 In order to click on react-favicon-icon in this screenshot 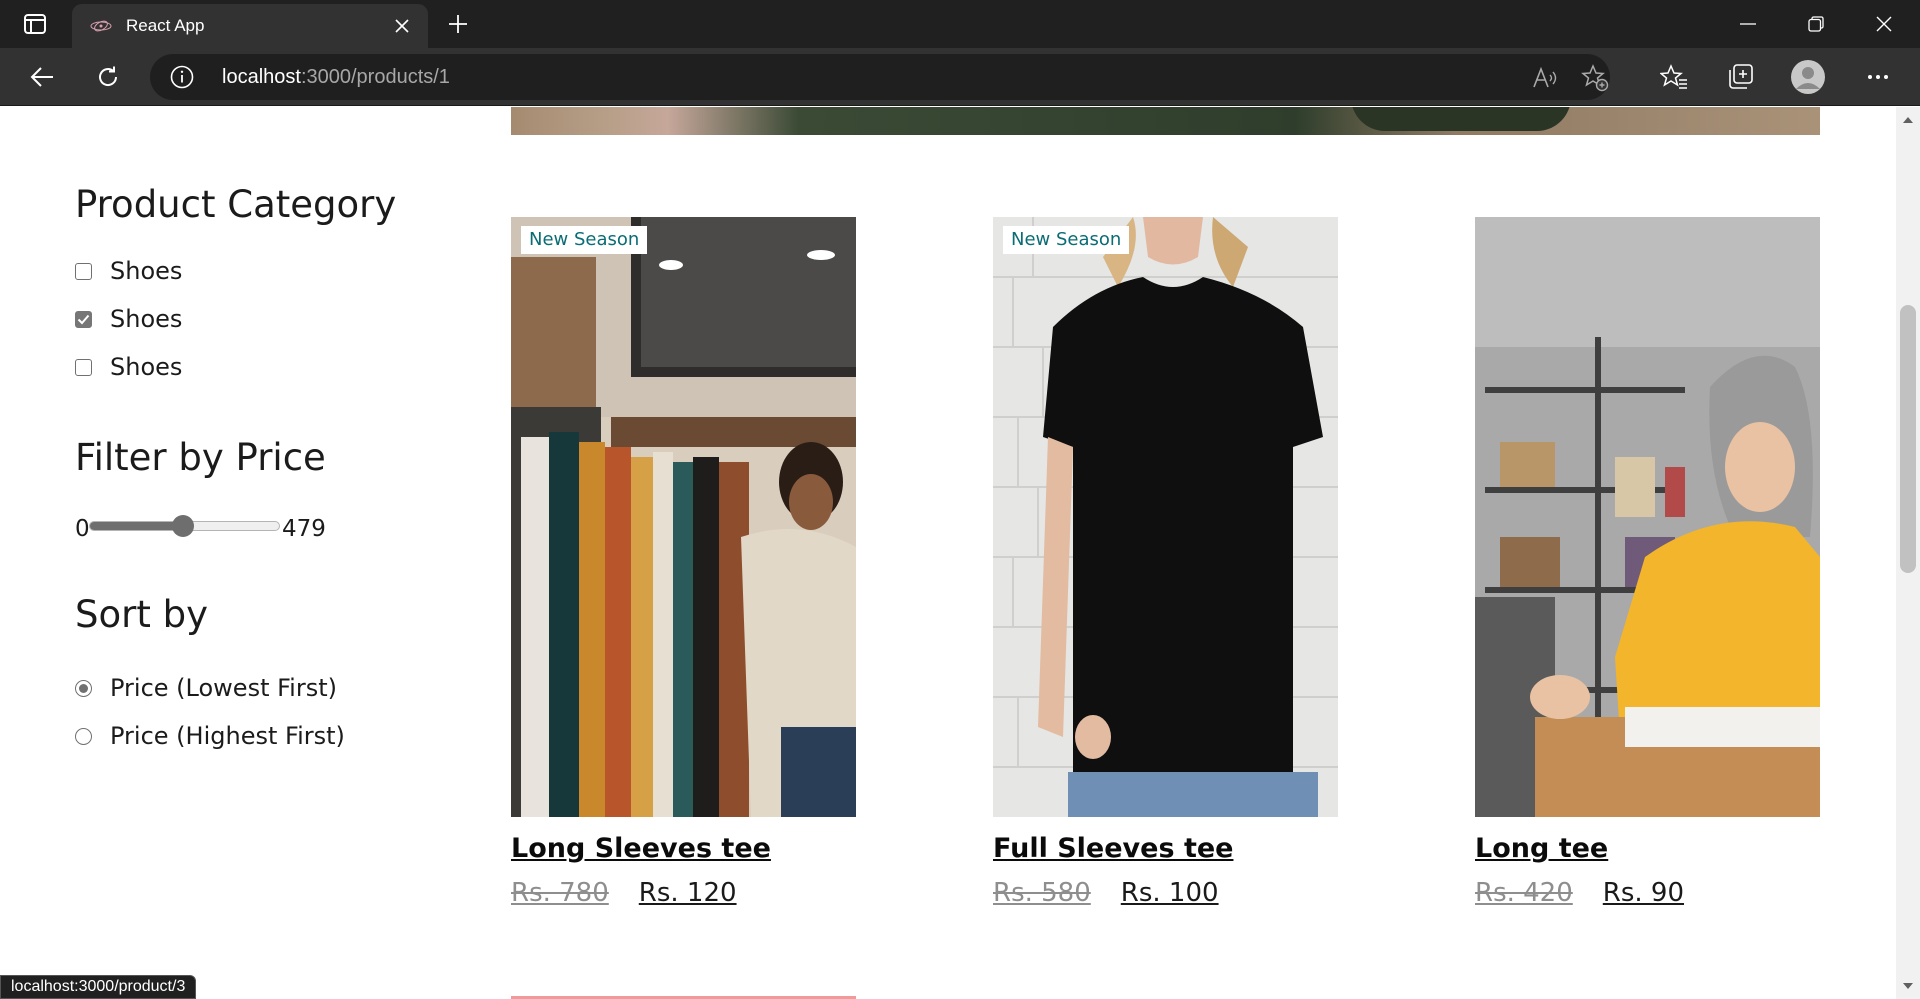, I will do `click(101, 26)`.